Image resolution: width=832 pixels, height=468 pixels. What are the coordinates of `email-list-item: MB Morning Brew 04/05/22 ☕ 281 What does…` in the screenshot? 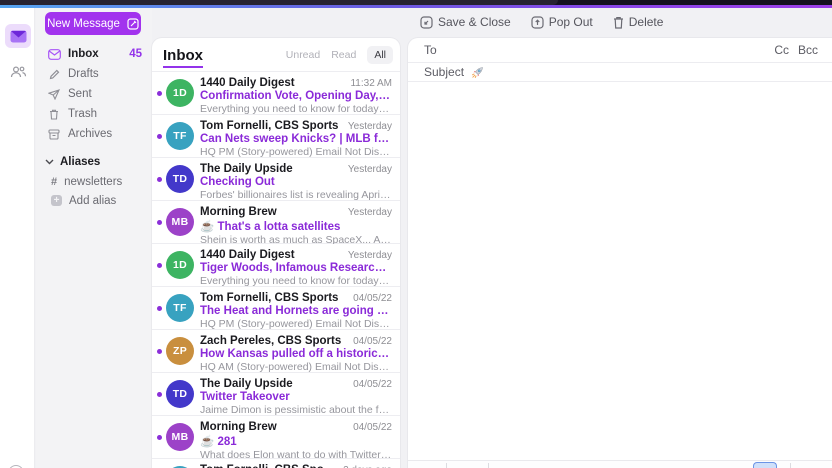 It's located at (276, 438).